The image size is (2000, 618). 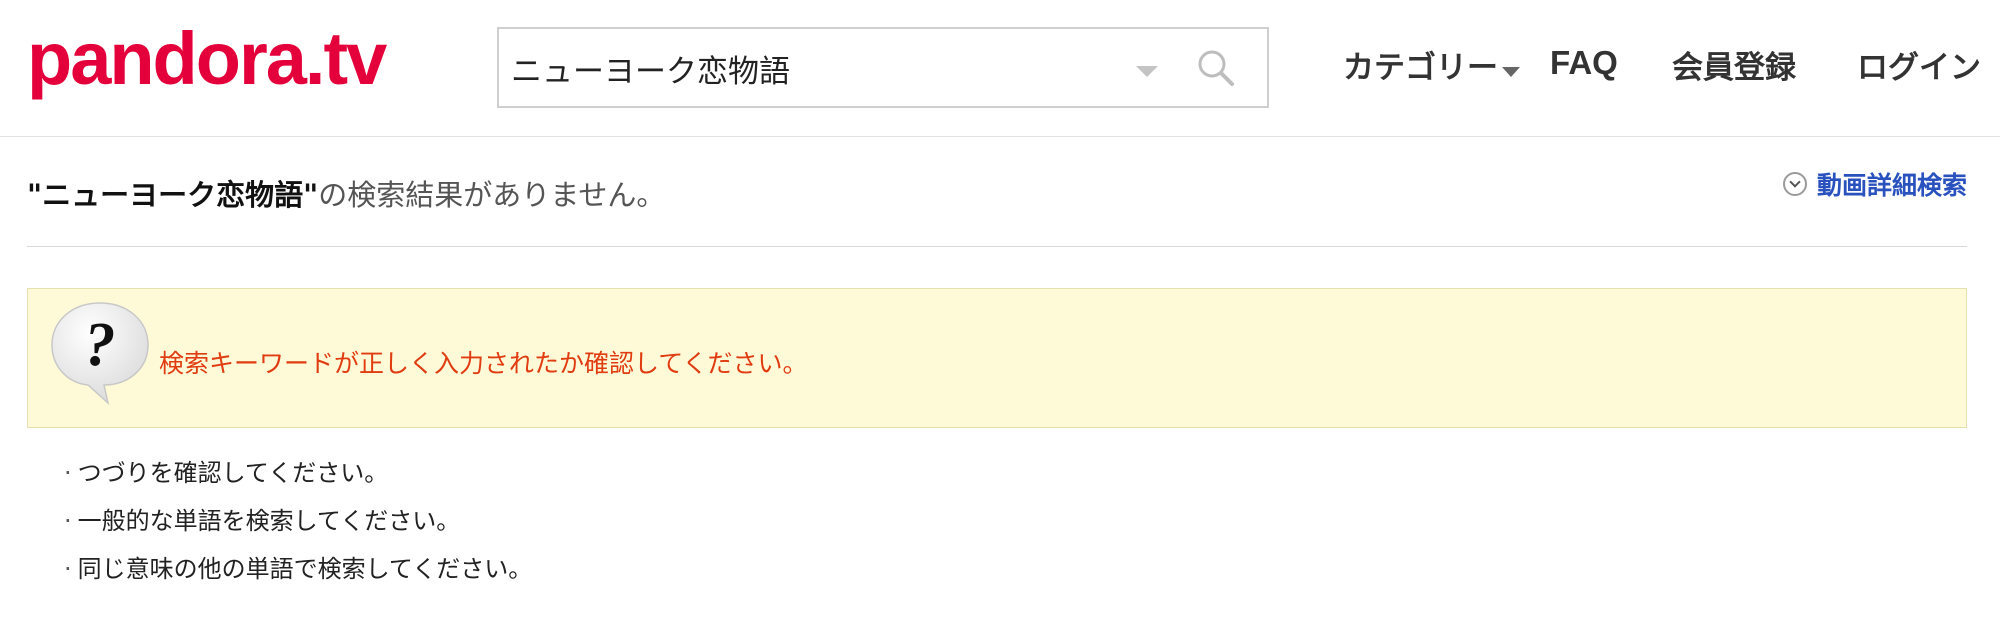 I want to click on list-item: · 一般的な単語を検索してください。, so click(x=298, y=528).